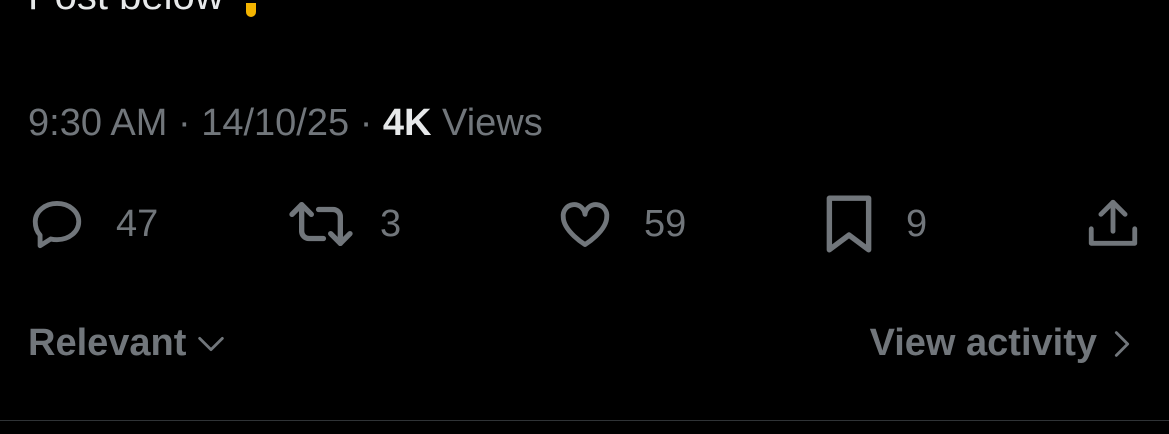 Image resolution: width=1169 pixels, height=434 pixels. What do you see at coordinates (849, 224) in the screenshot?
I see `bookmark-icon` at bounding box center [849, 224].